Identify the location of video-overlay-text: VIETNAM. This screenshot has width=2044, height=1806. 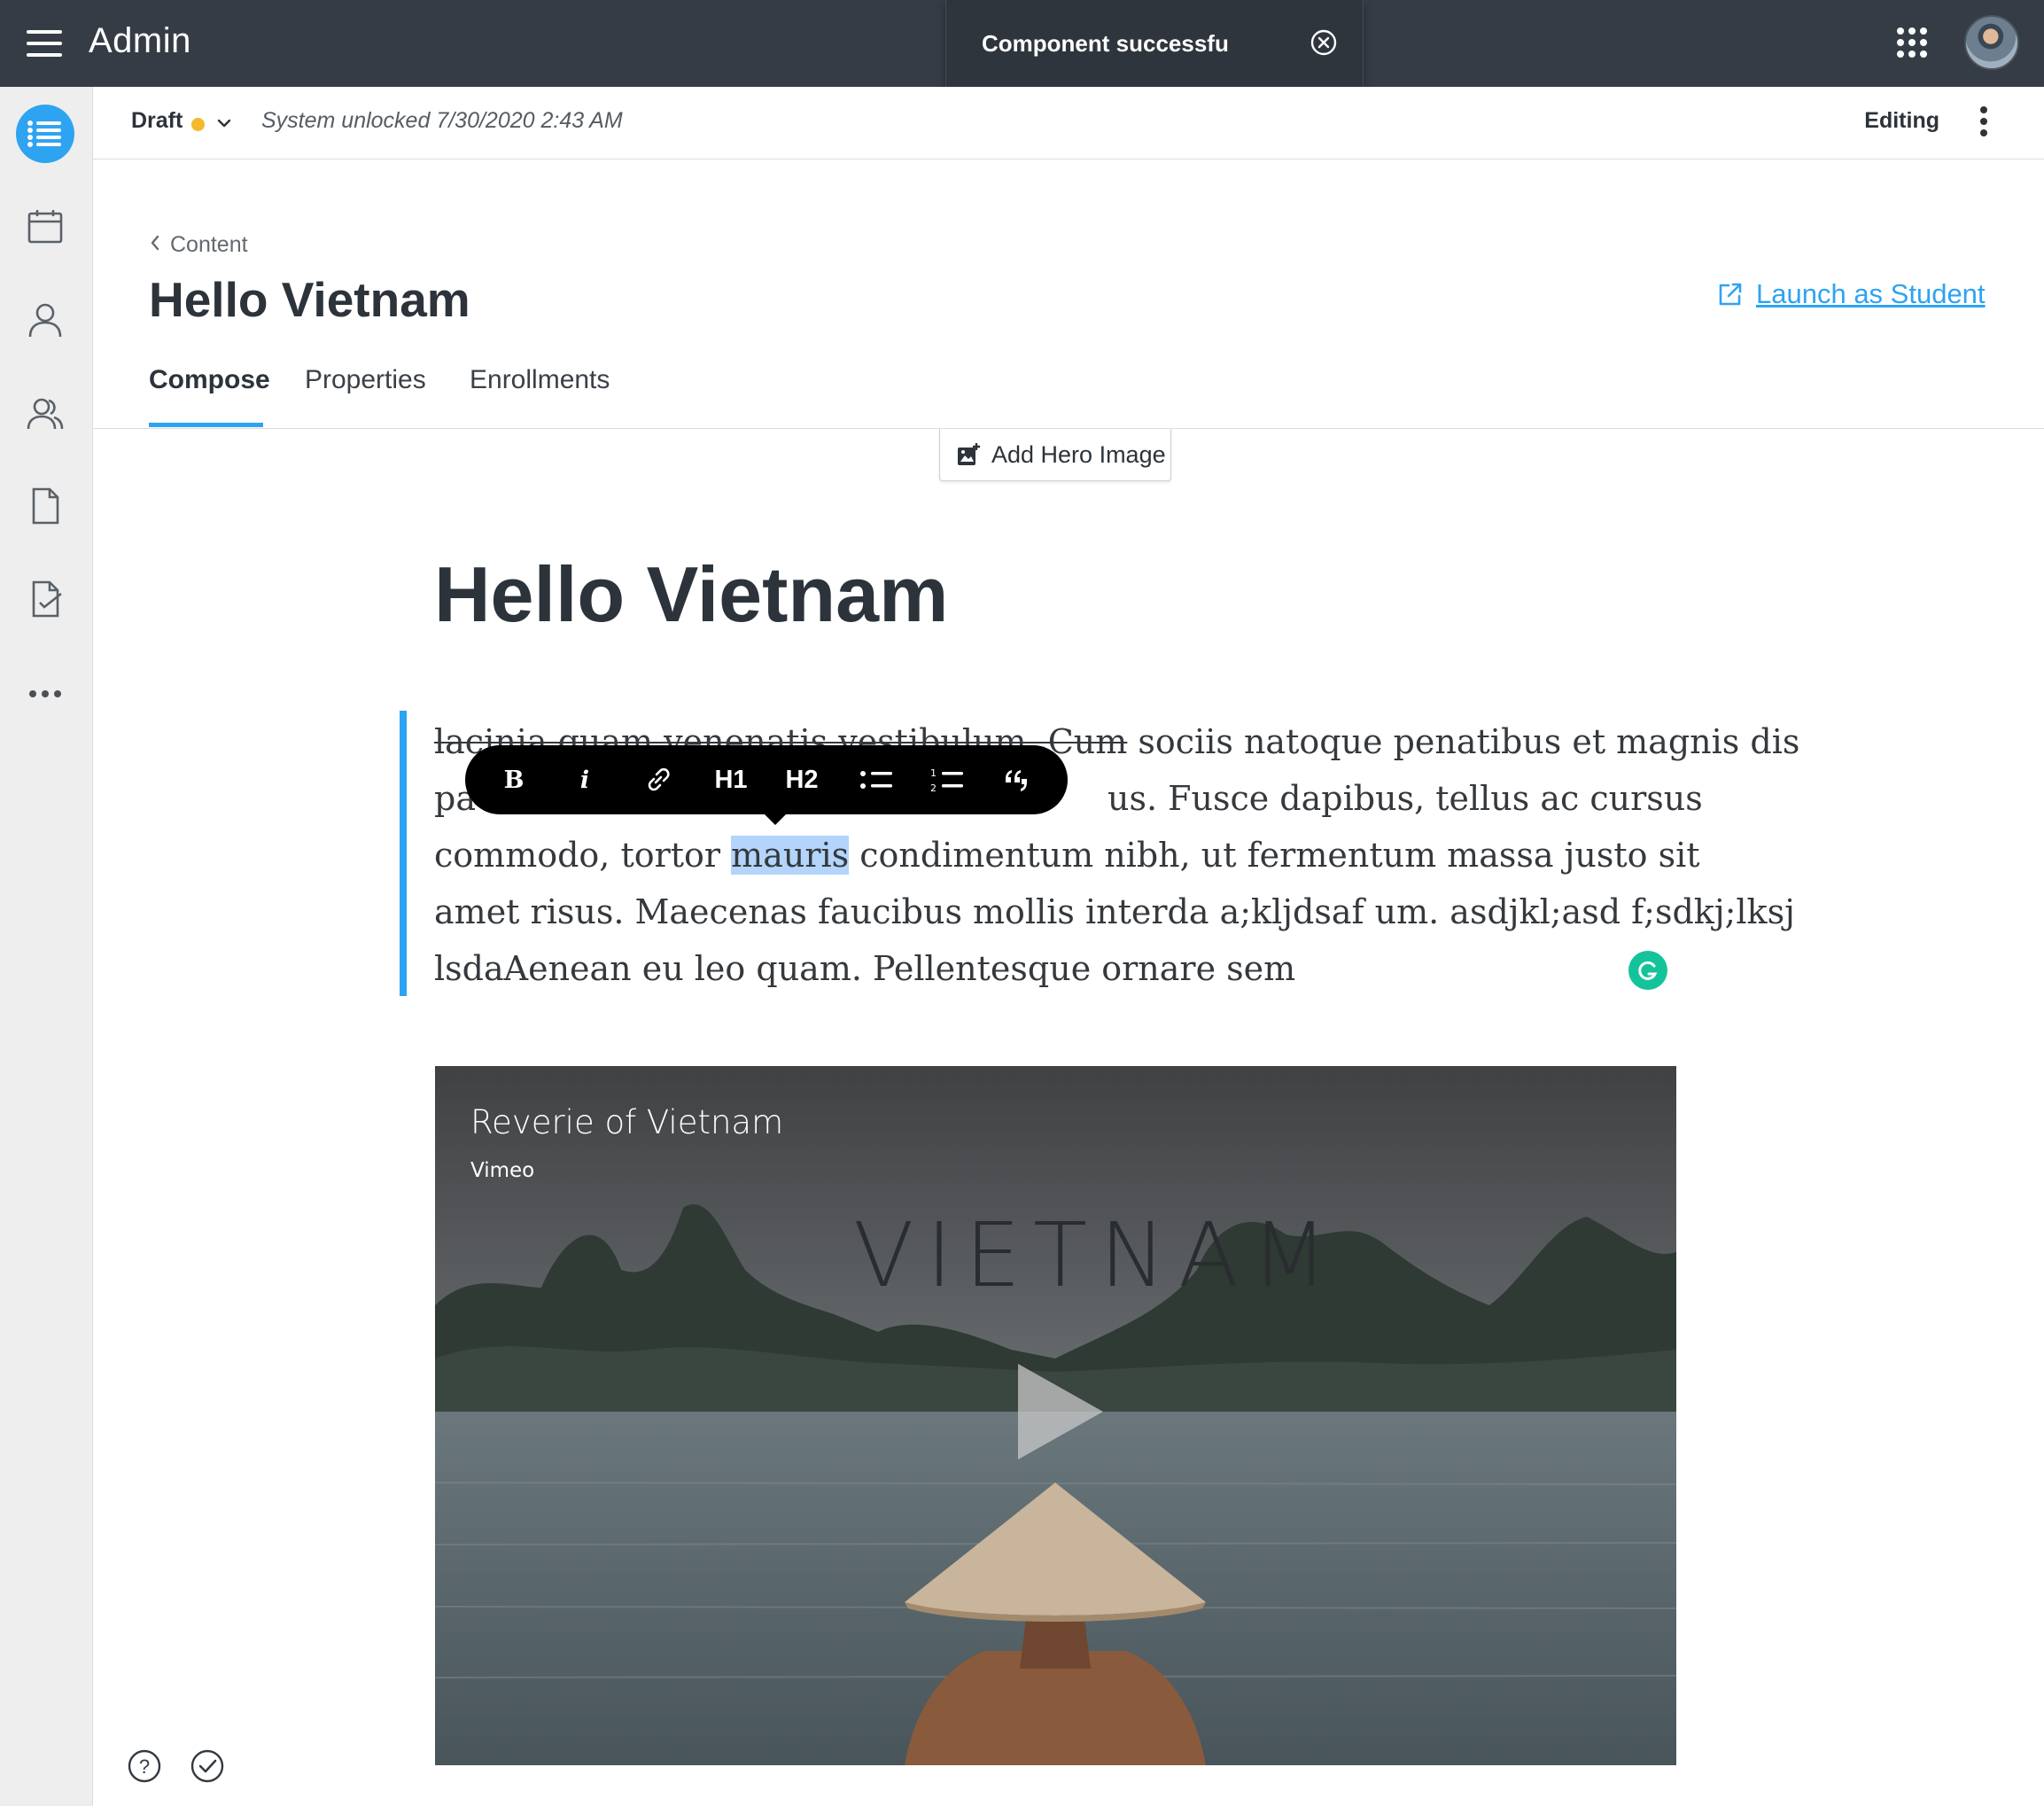
(1097, 1255).